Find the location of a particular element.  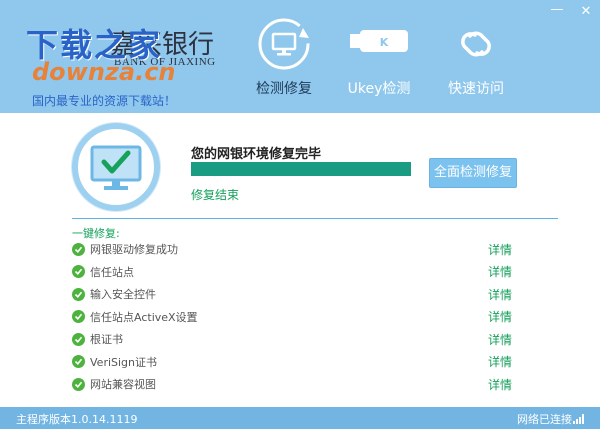

monitor-check-icon is located at coordinates (116, 167).